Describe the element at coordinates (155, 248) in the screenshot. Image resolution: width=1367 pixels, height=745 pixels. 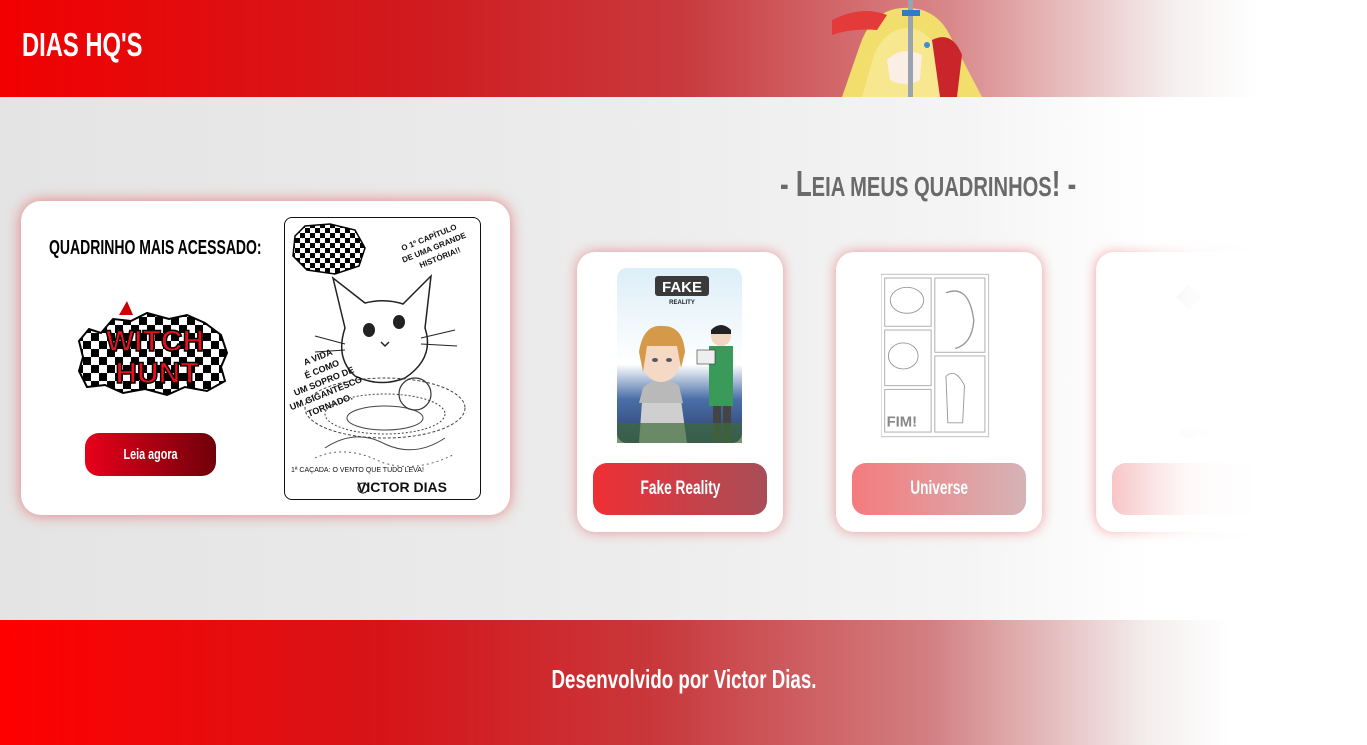
I see `featured-label: QUADRINHO MAIS ACESSADO:` at that location.